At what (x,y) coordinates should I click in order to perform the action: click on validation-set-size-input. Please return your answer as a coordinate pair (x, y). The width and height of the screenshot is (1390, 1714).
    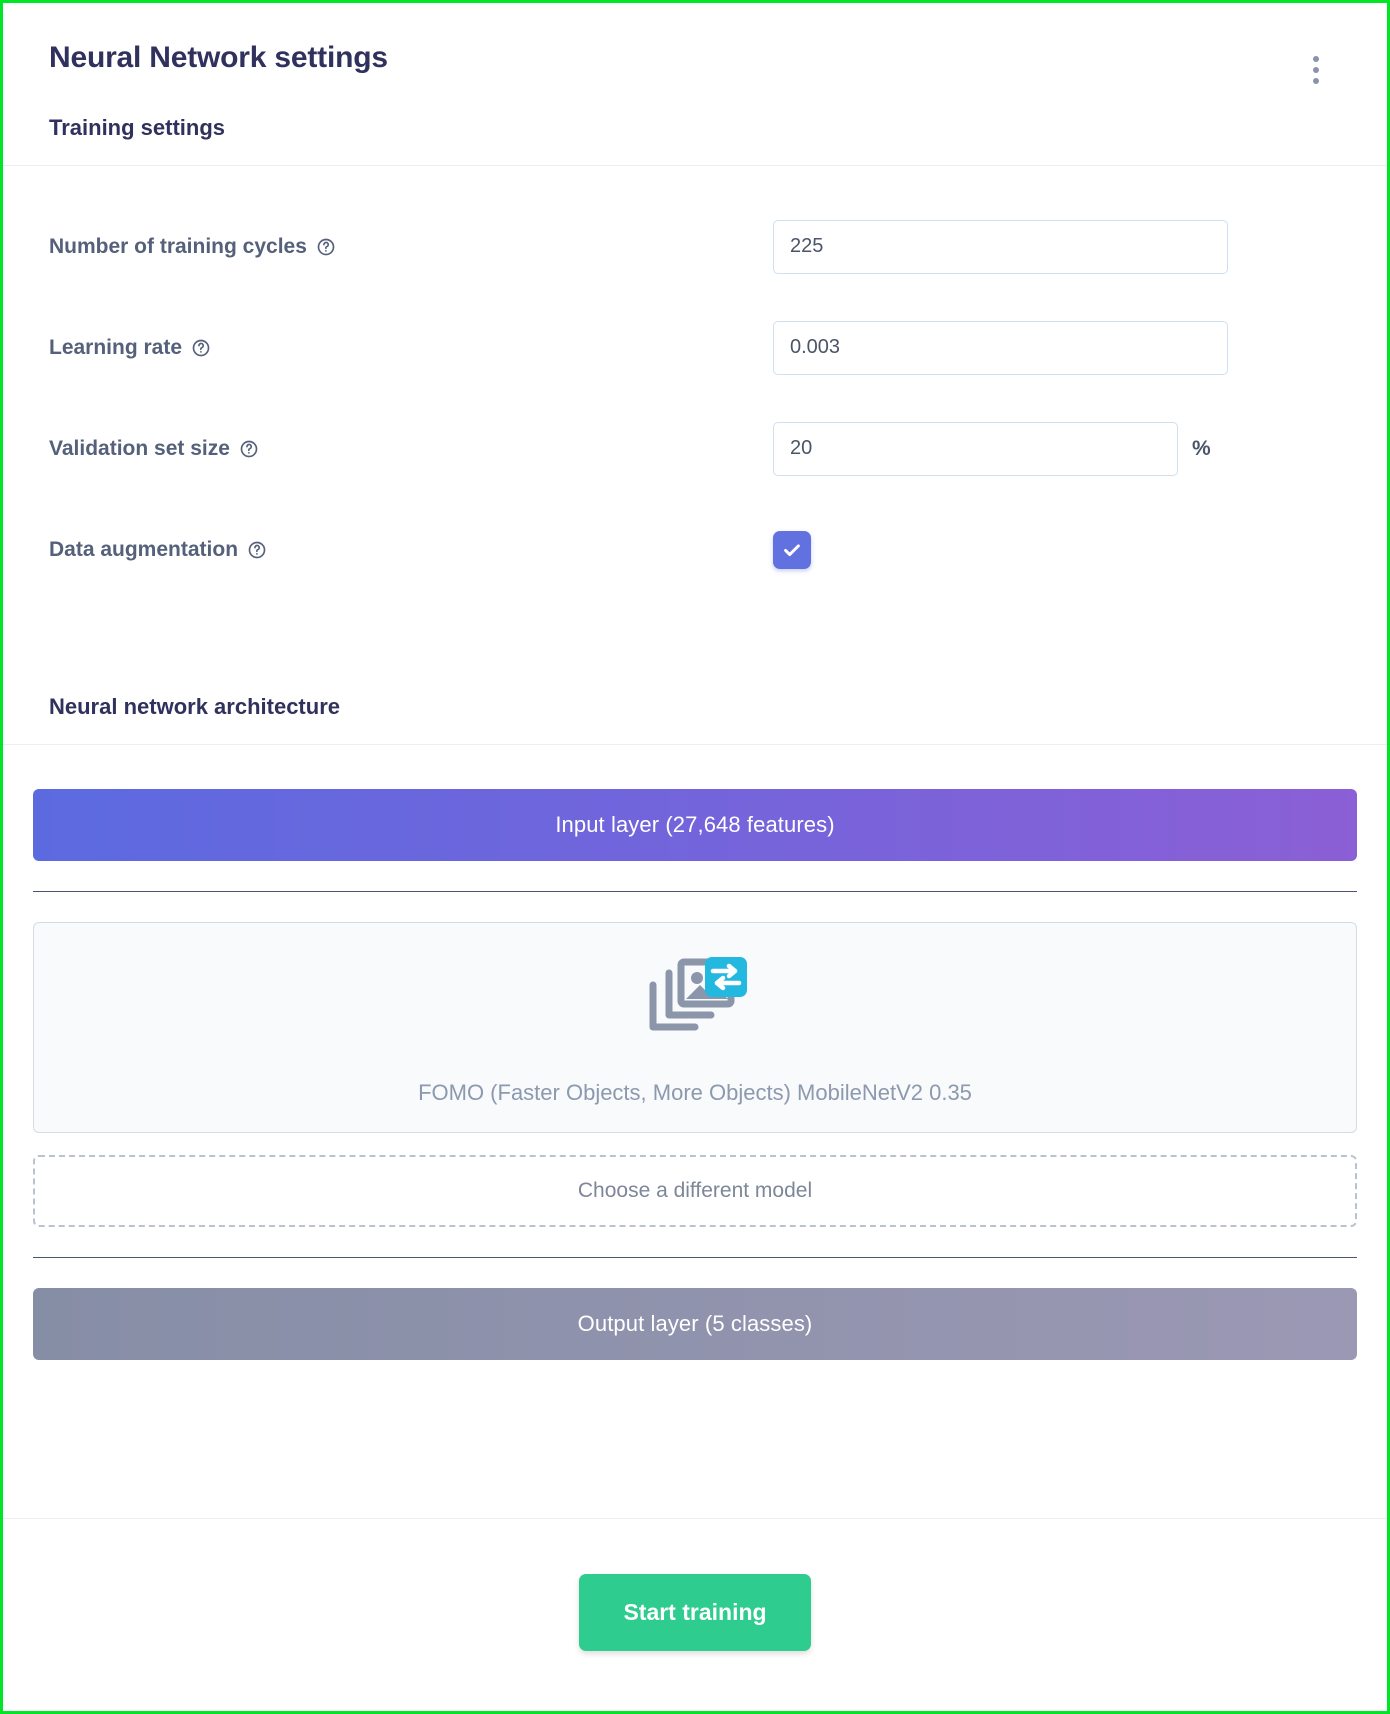
    Looking at the image, I should click on (975, 448).